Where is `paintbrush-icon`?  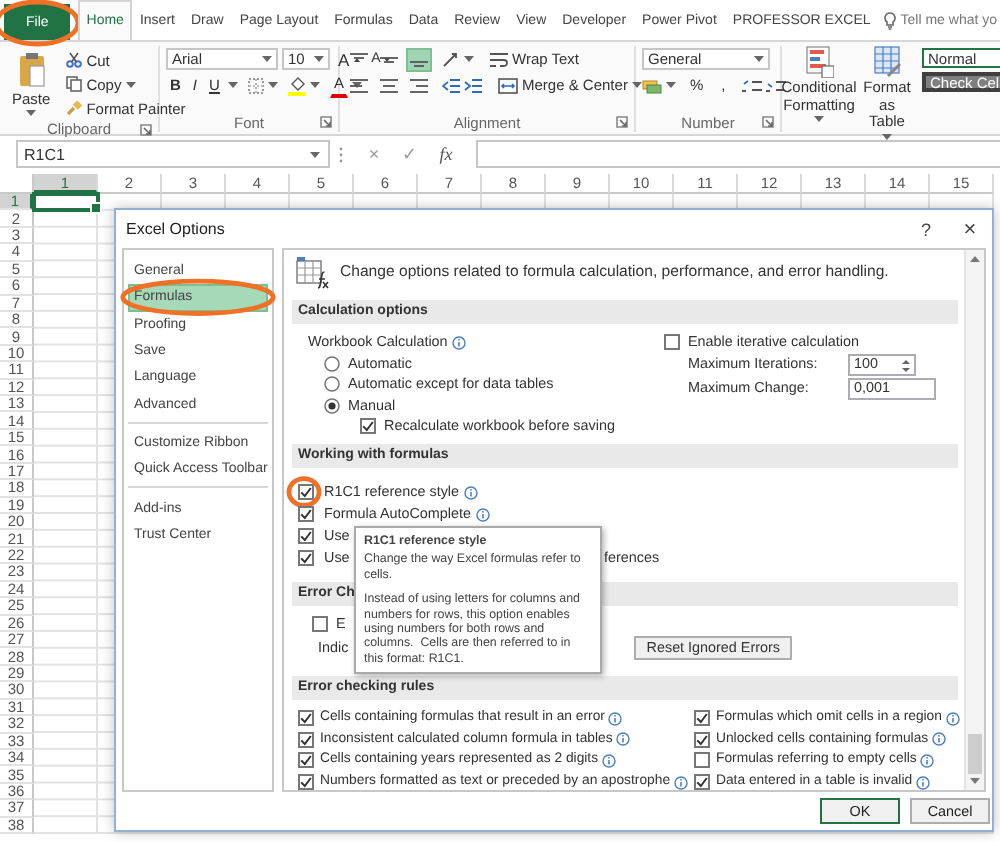 paintbrush-icon is located at coordinates (74, 108).